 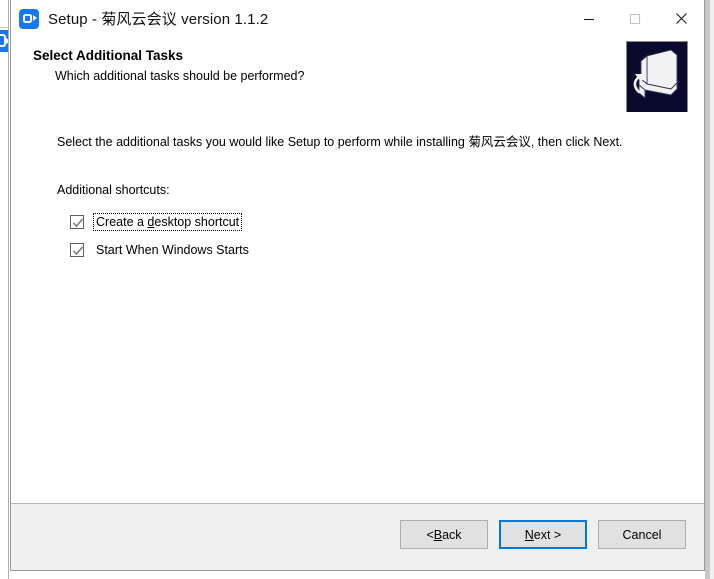 I want to click on task-label-start-when-windows-starts: Start When Windows Starts, so click(x=172, y=250).